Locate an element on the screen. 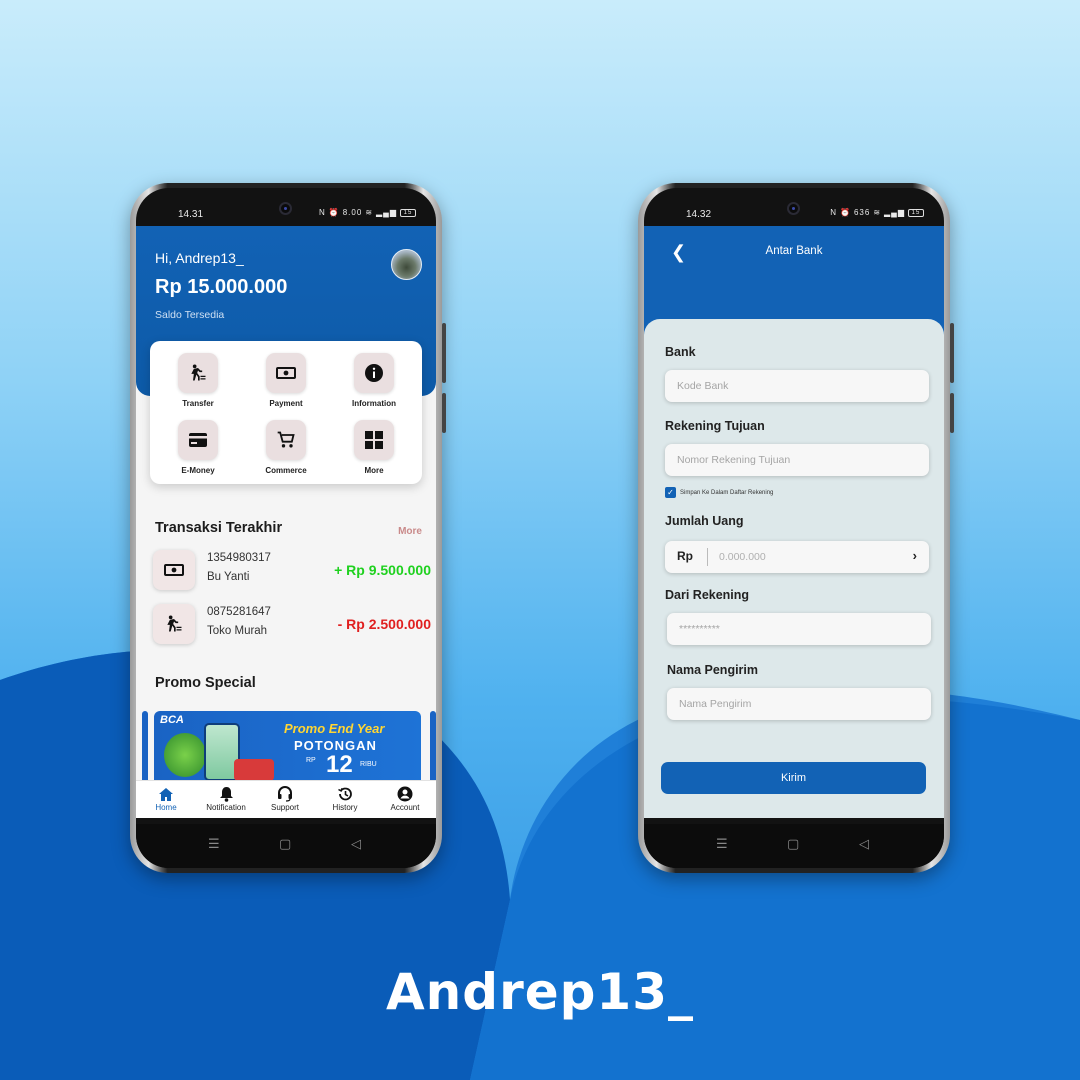 The width and height of the screenshot is (1080, 1080). info-icon is located at coordinates (374, 373).